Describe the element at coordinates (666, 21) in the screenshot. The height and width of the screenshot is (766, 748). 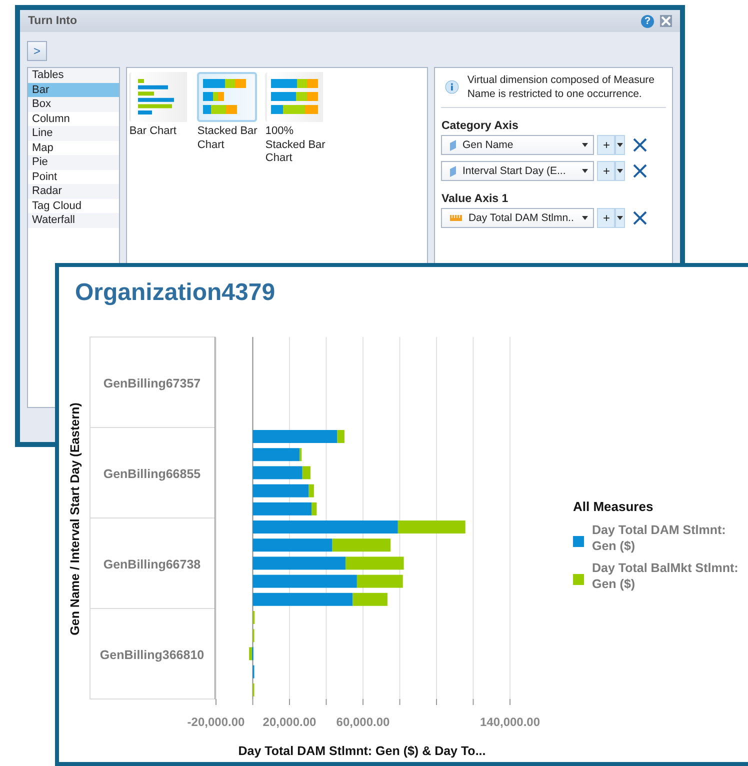
I see `close-icon` at that location.